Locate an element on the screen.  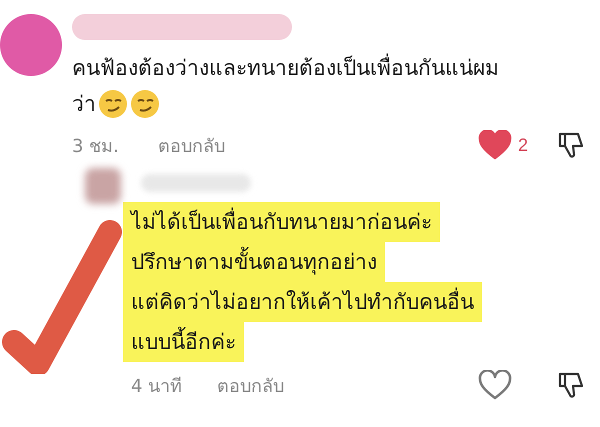
comment-text: แบบนี้อีกค่ะ is located at coordinates (183, 342).